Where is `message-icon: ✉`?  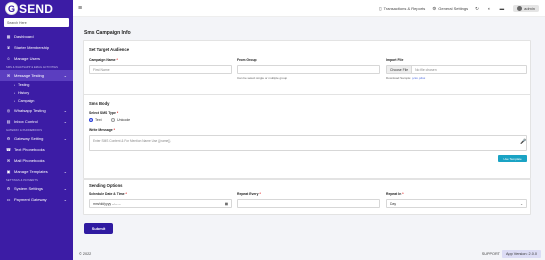 message-icon: ✉ is located at coordinates (8, 75).